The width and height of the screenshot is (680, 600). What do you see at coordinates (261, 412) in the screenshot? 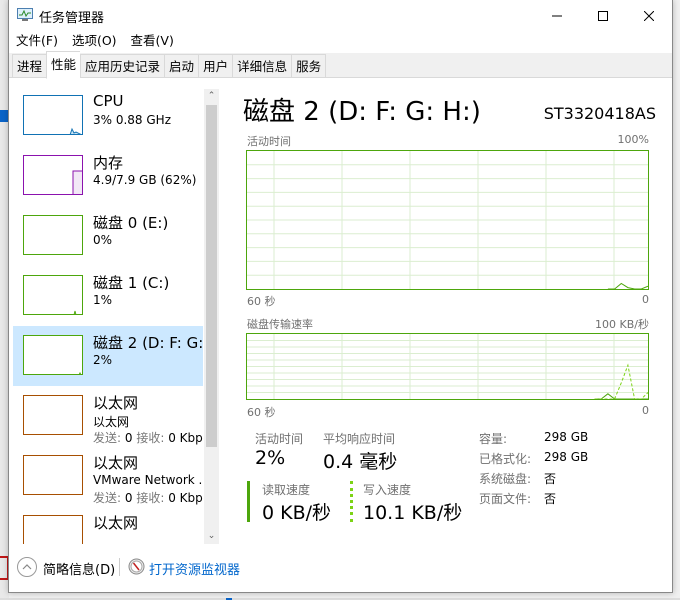
I see `transfer-graph-x-left: 60 秒` at bounding box center [261, 412].